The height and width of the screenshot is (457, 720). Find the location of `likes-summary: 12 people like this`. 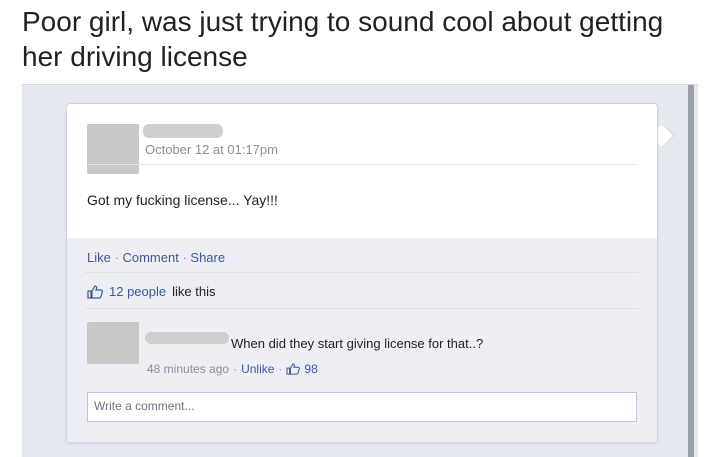

likes-summary: 12 people like this is located at coordinates (151, 291).